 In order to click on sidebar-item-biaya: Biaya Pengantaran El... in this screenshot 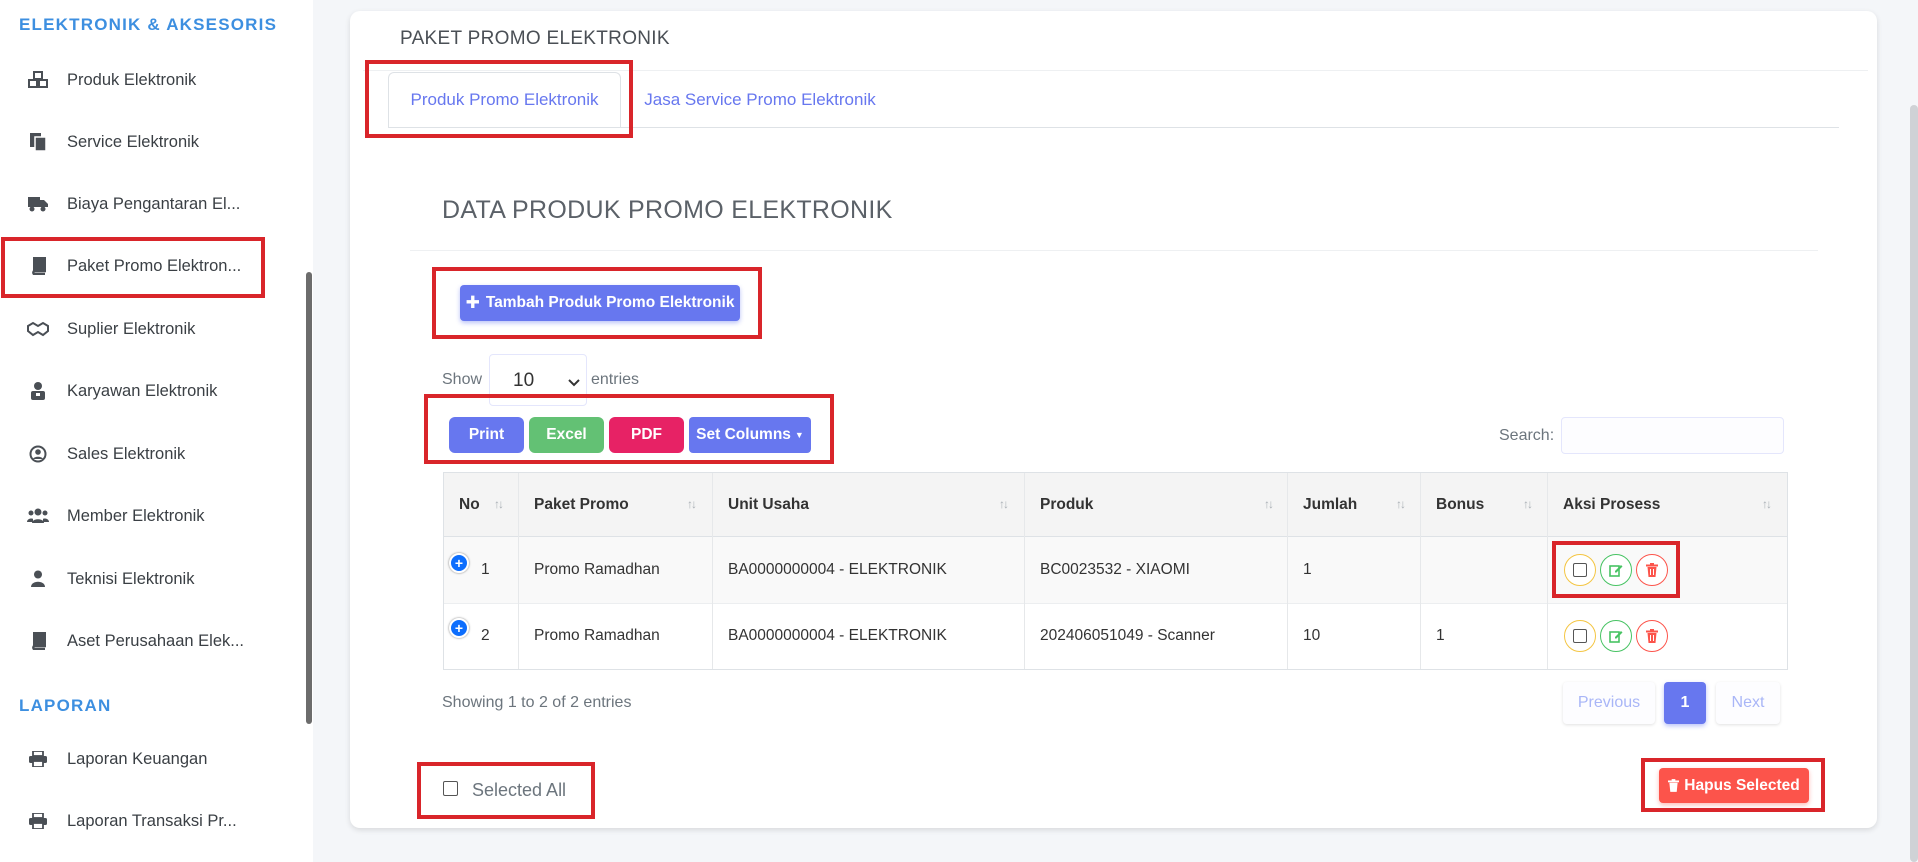, I will do `click(156, 204)`.